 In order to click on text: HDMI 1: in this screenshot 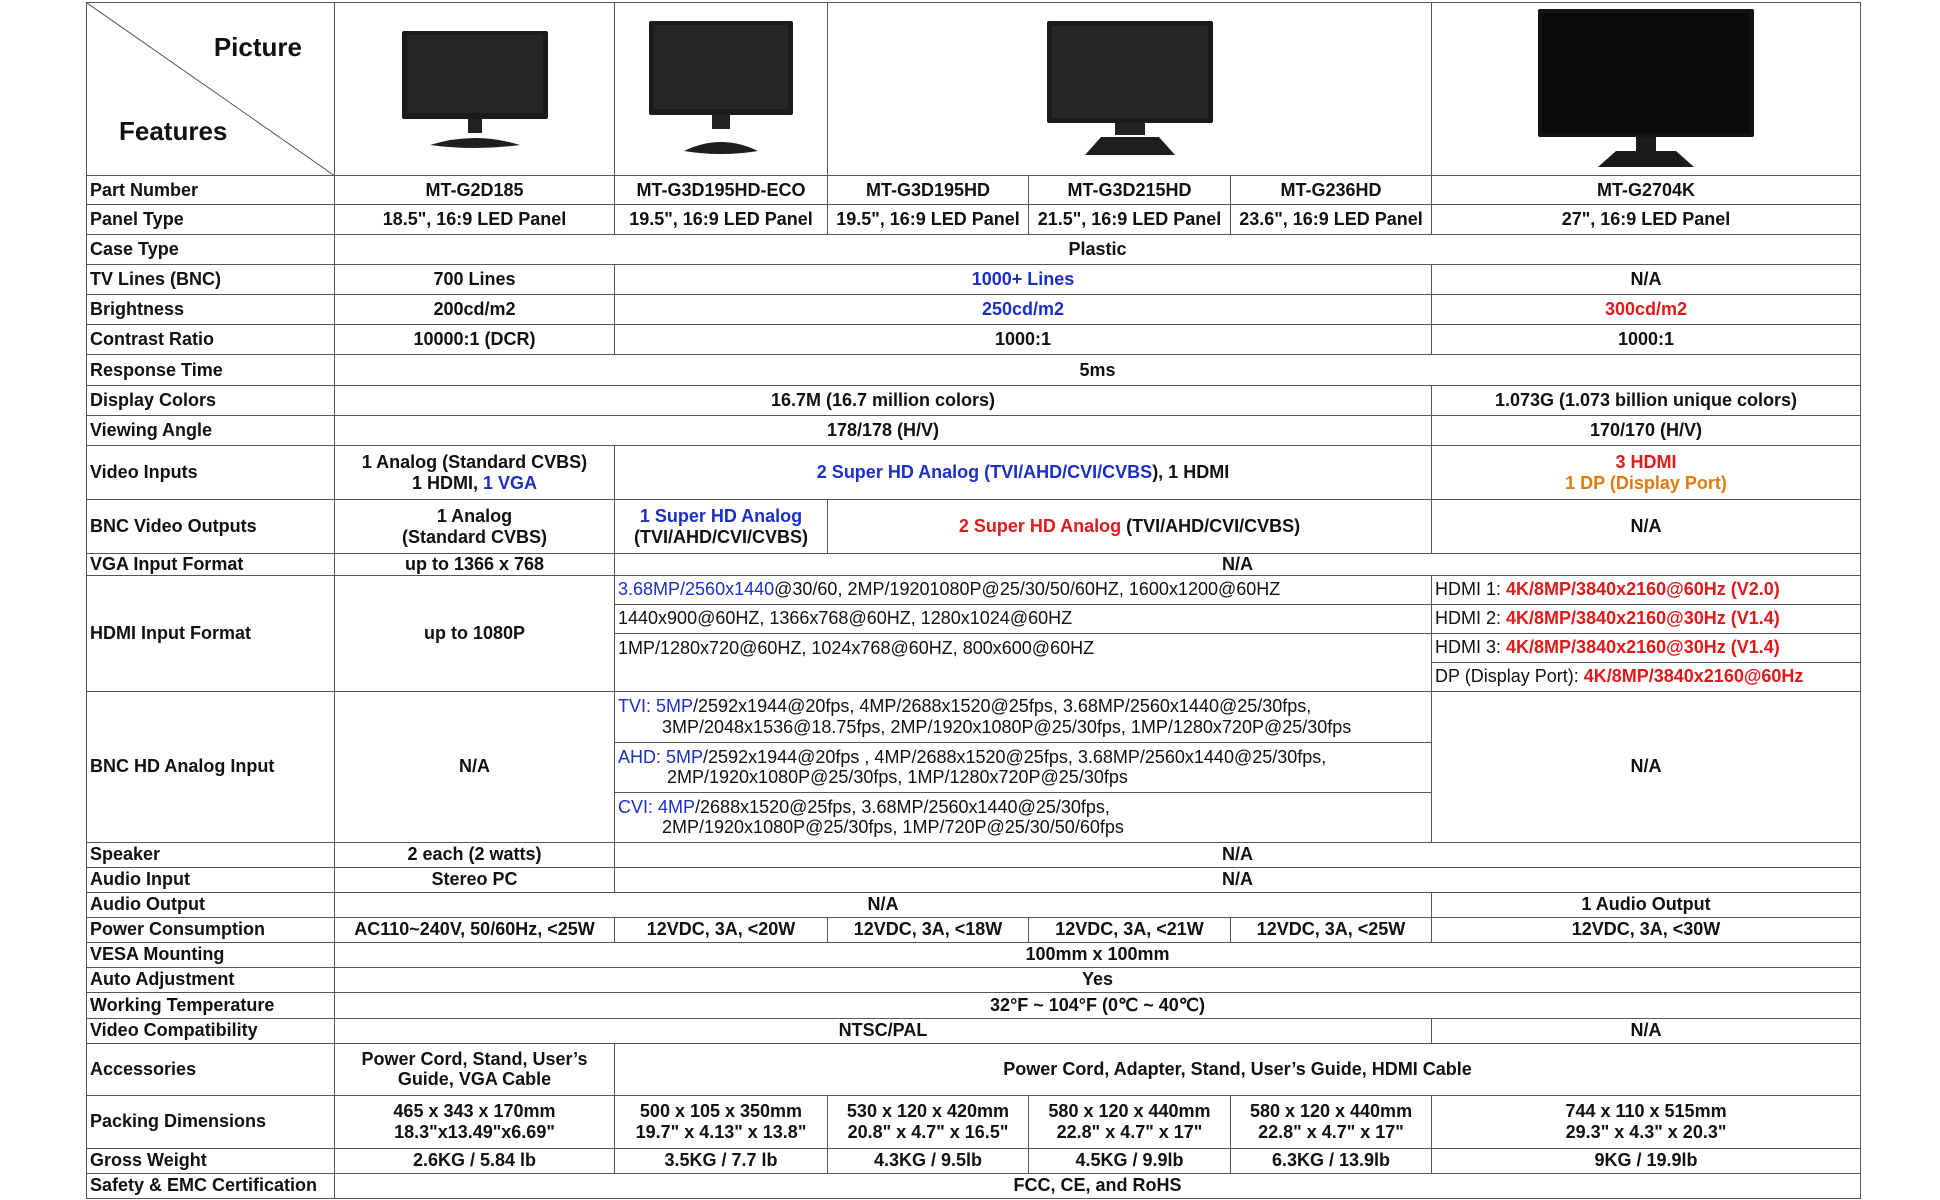, I will do `click(1471, 589)`.